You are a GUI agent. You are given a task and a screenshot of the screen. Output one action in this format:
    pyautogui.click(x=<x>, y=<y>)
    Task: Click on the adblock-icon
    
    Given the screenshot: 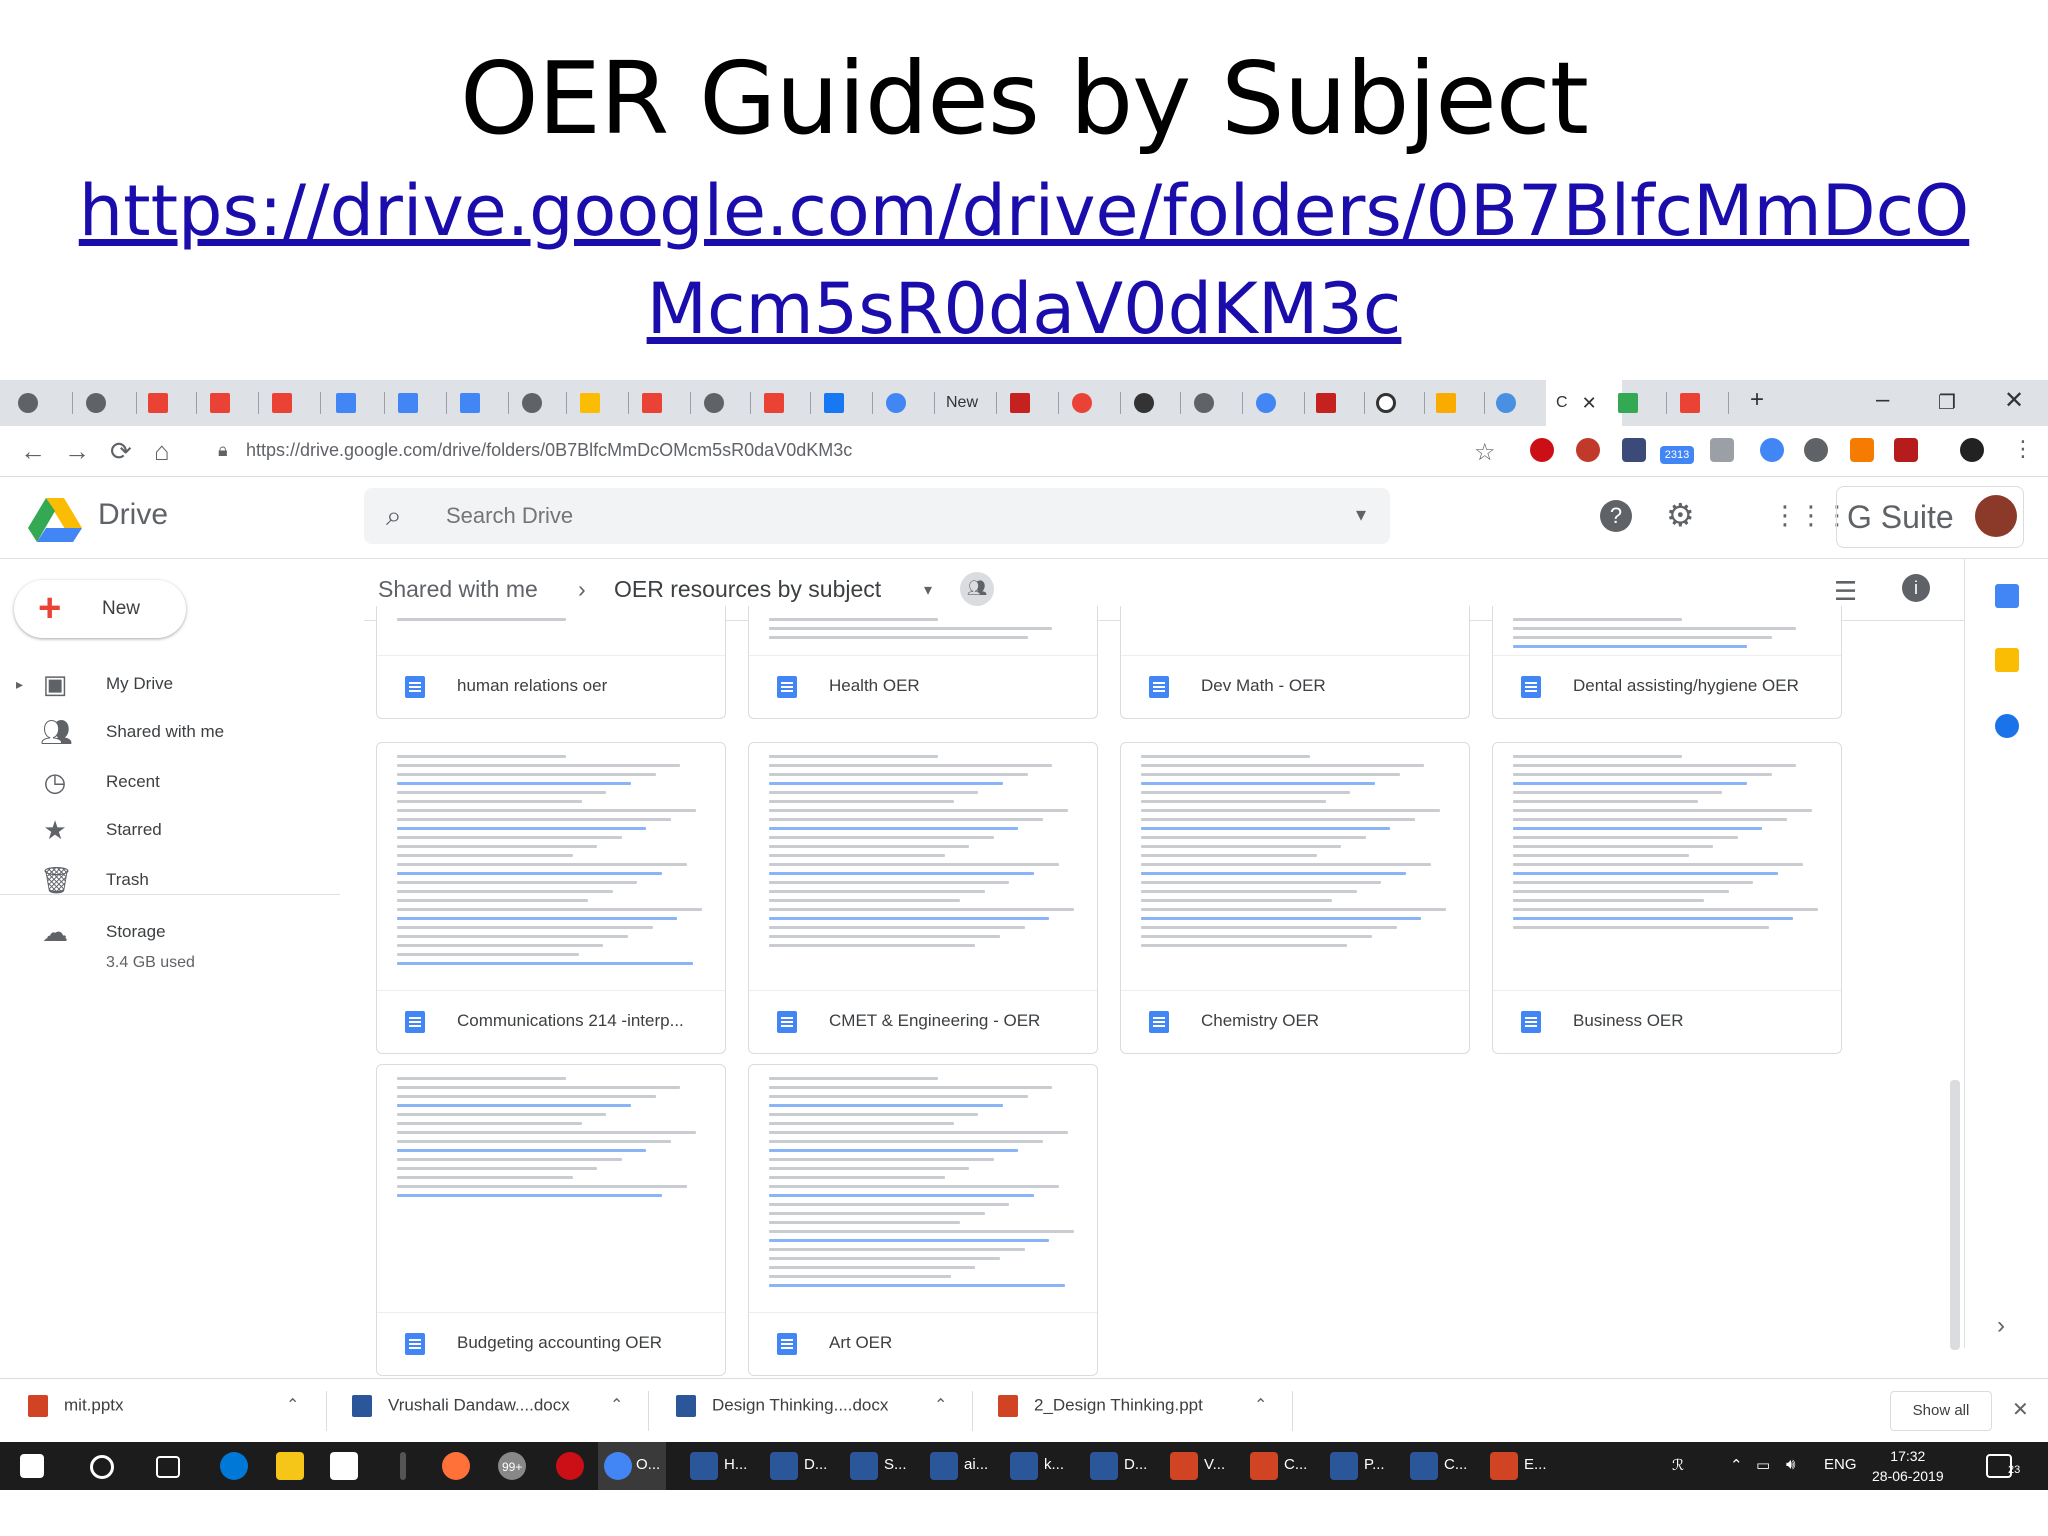 What is the action you would take?
    pyautogui.click(x=1588, y=450)
    